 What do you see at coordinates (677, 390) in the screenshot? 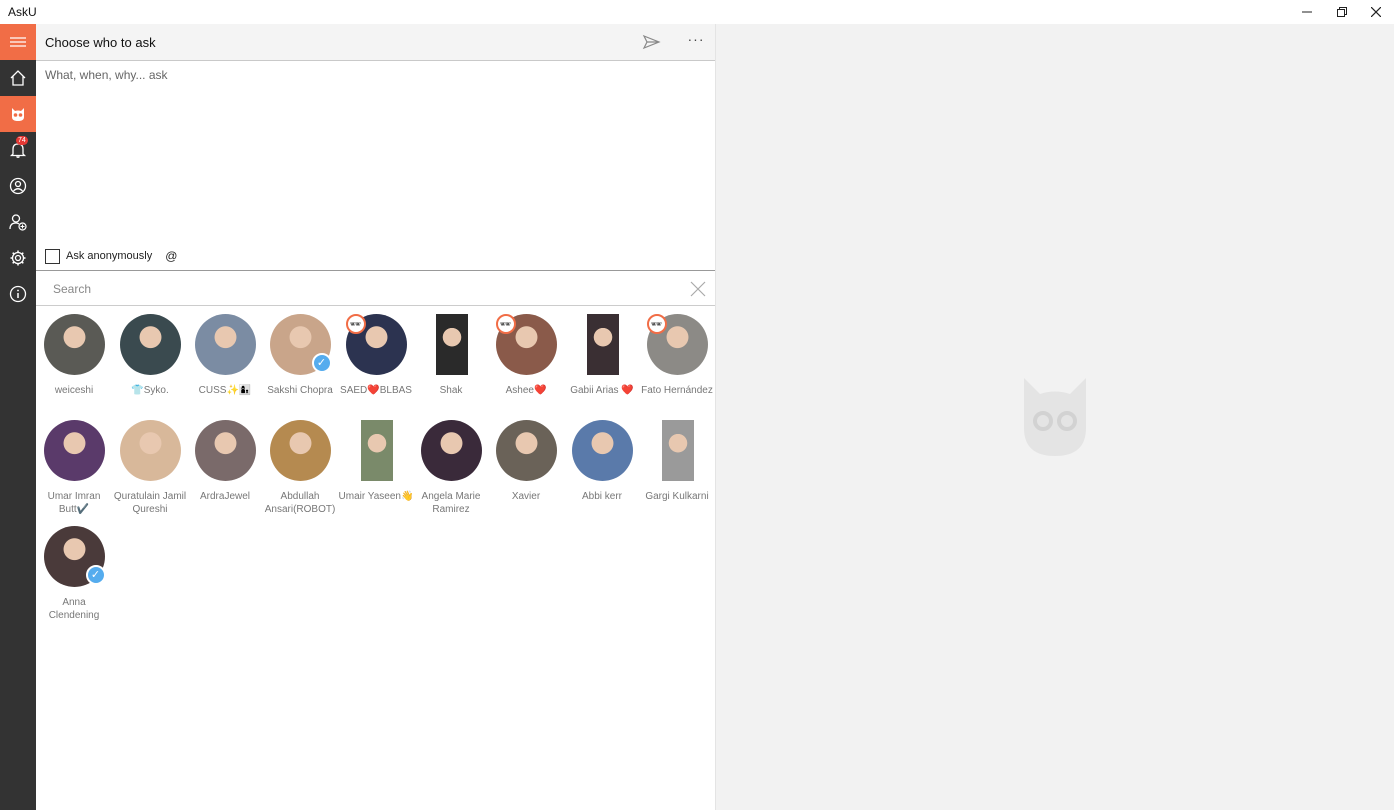
I see `user-name: Fato Hernández` at bounding box center [677, 390].